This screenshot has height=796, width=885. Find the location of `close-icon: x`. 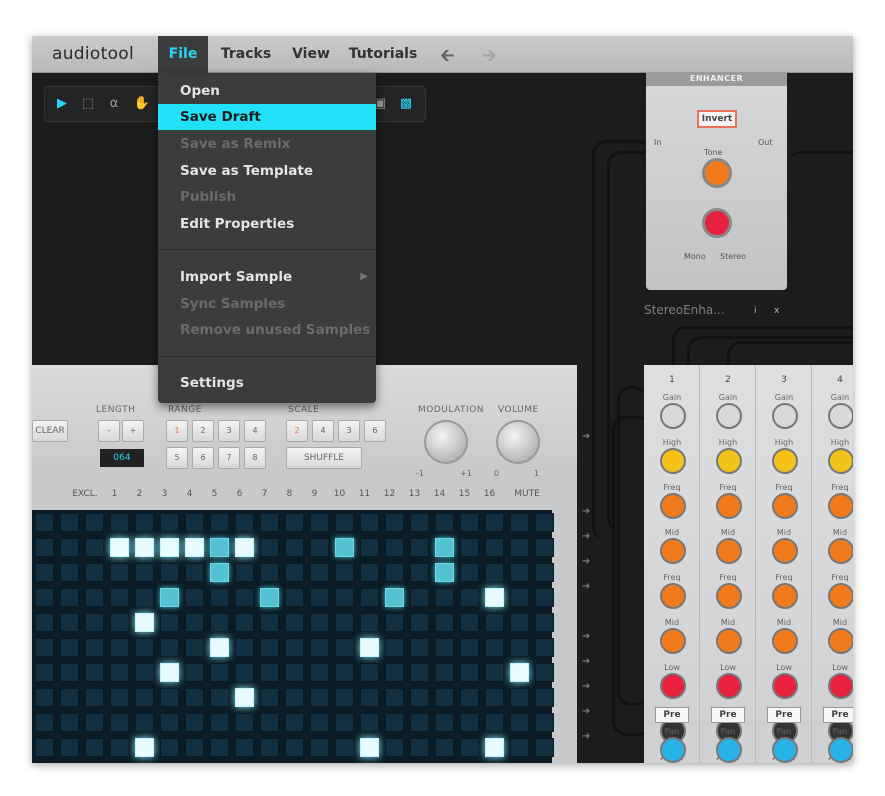

close-icon: x is located at coordinates (776, 311).